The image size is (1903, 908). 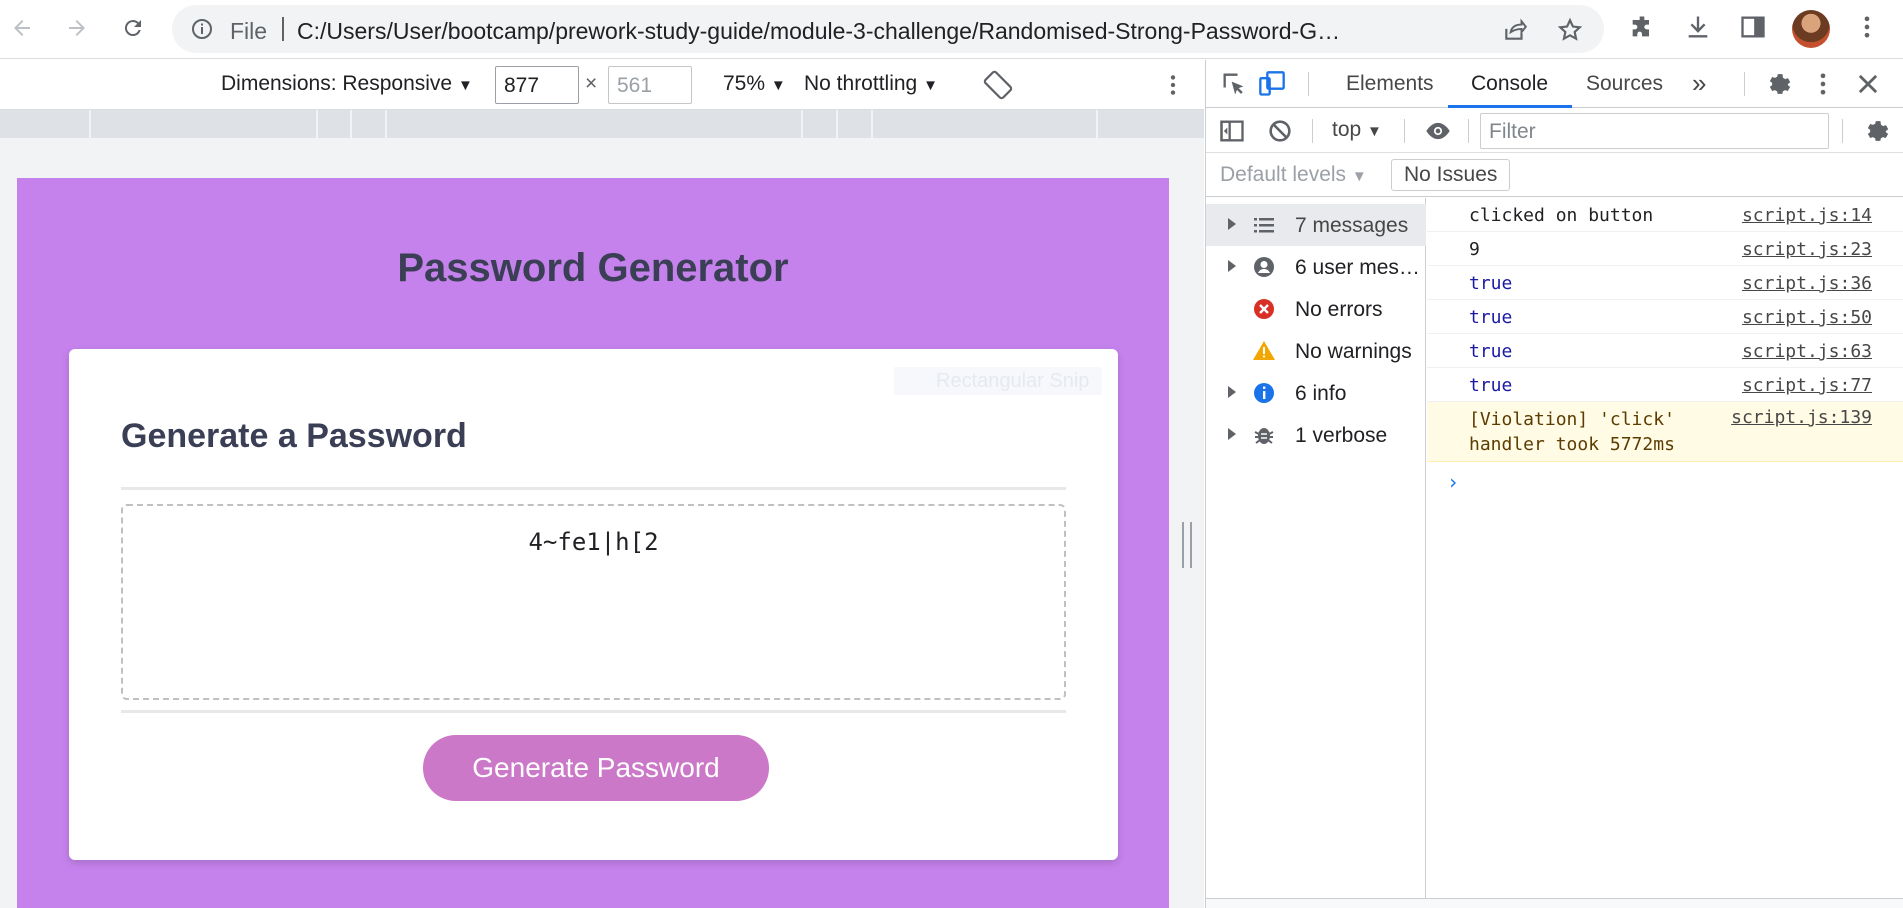 What do you see at coordinates (1438, 131) in the screenshot?
I see `eye-icon` at bounding box center [1438, 131].